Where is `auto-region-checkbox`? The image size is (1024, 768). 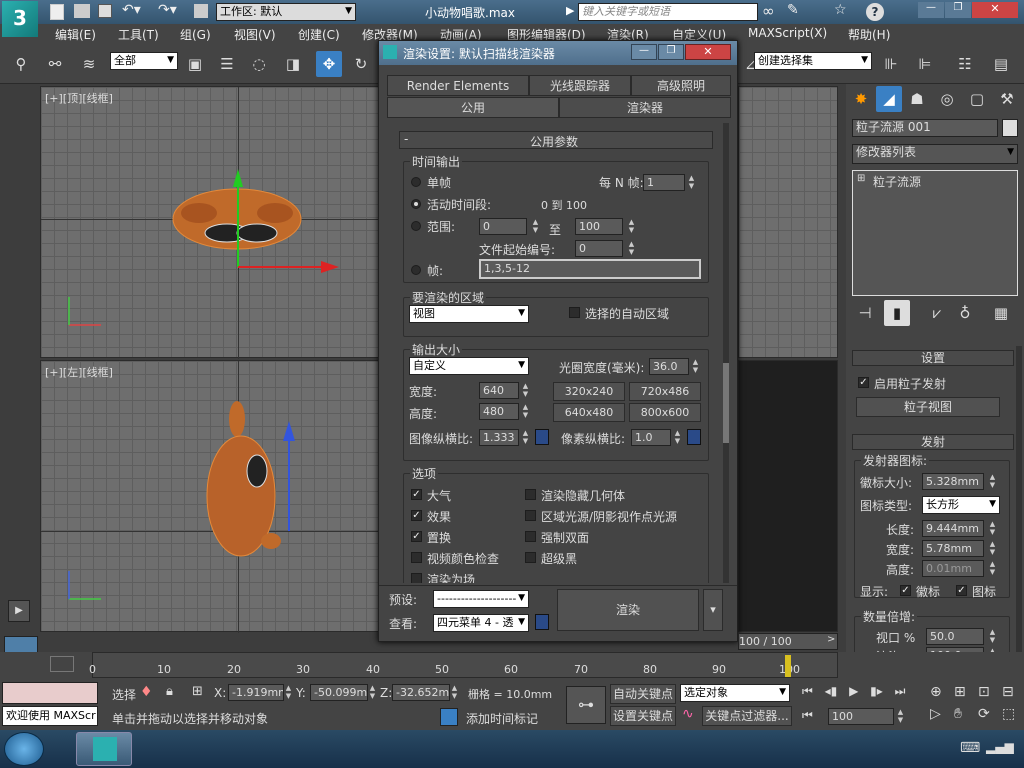 auto-region-checkbox is located at coordinates (574, 312).